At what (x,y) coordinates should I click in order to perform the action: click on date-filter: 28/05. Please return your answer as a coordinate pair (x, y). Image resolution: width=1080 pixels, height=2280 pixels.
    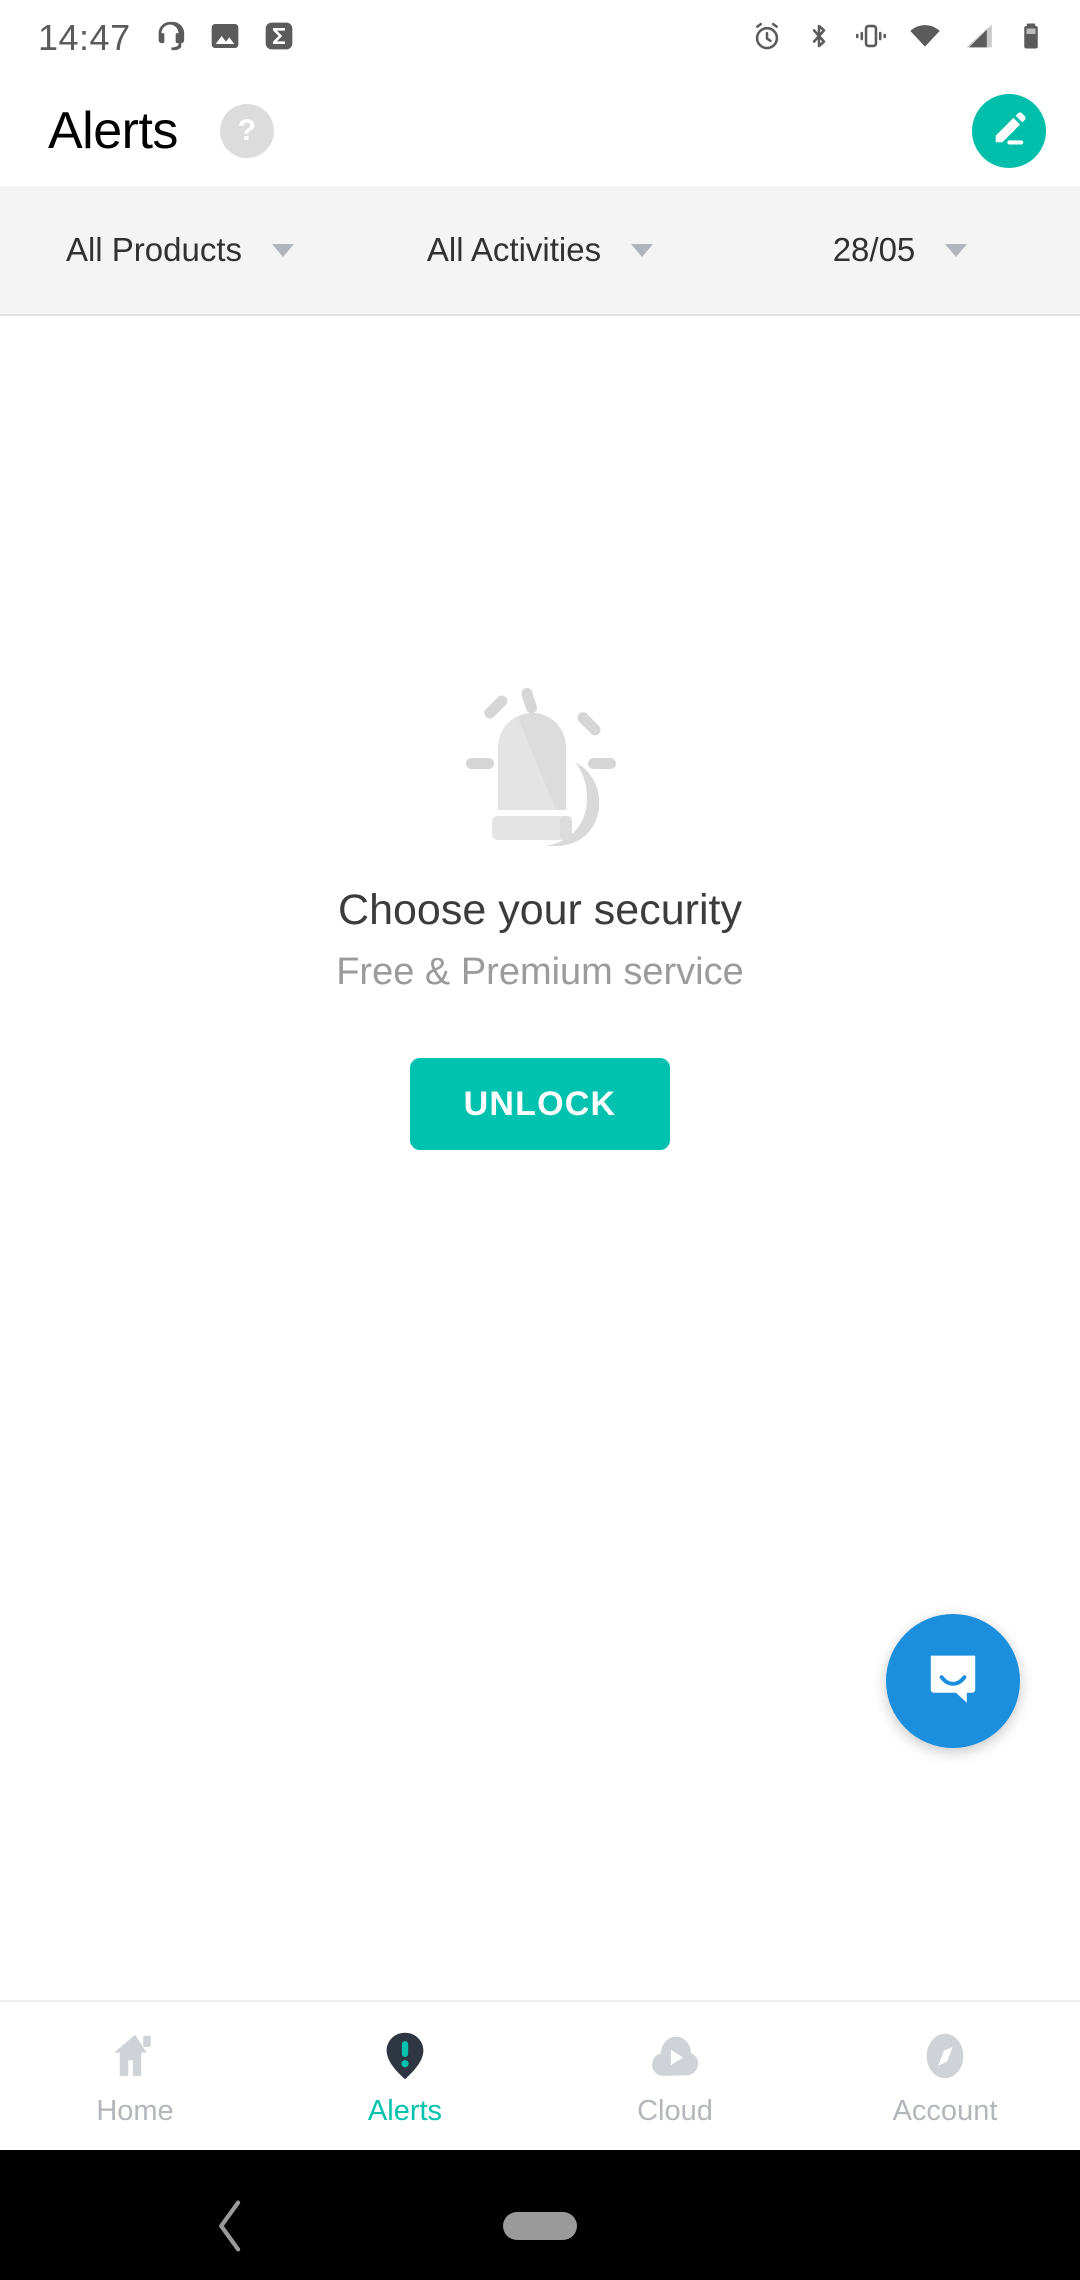
    Looking at the image, I should click on (900, 250).